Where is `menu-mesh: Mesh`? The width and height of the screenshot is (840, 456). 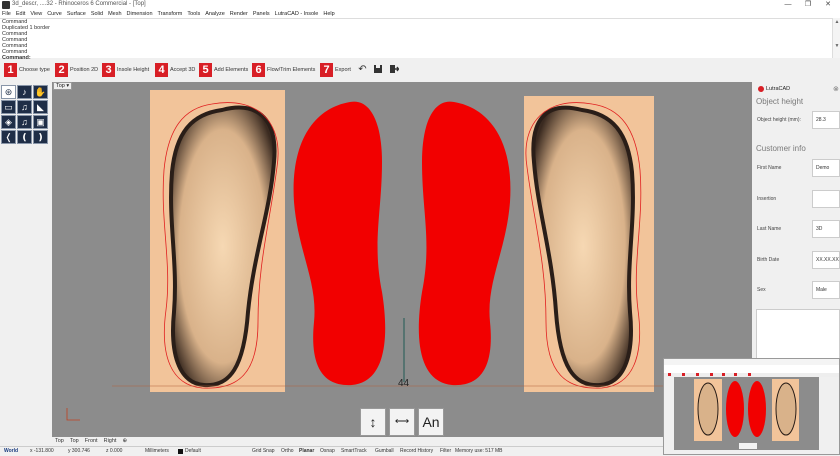 menu-mesh: Mesh is located at coordinates (114, 14).